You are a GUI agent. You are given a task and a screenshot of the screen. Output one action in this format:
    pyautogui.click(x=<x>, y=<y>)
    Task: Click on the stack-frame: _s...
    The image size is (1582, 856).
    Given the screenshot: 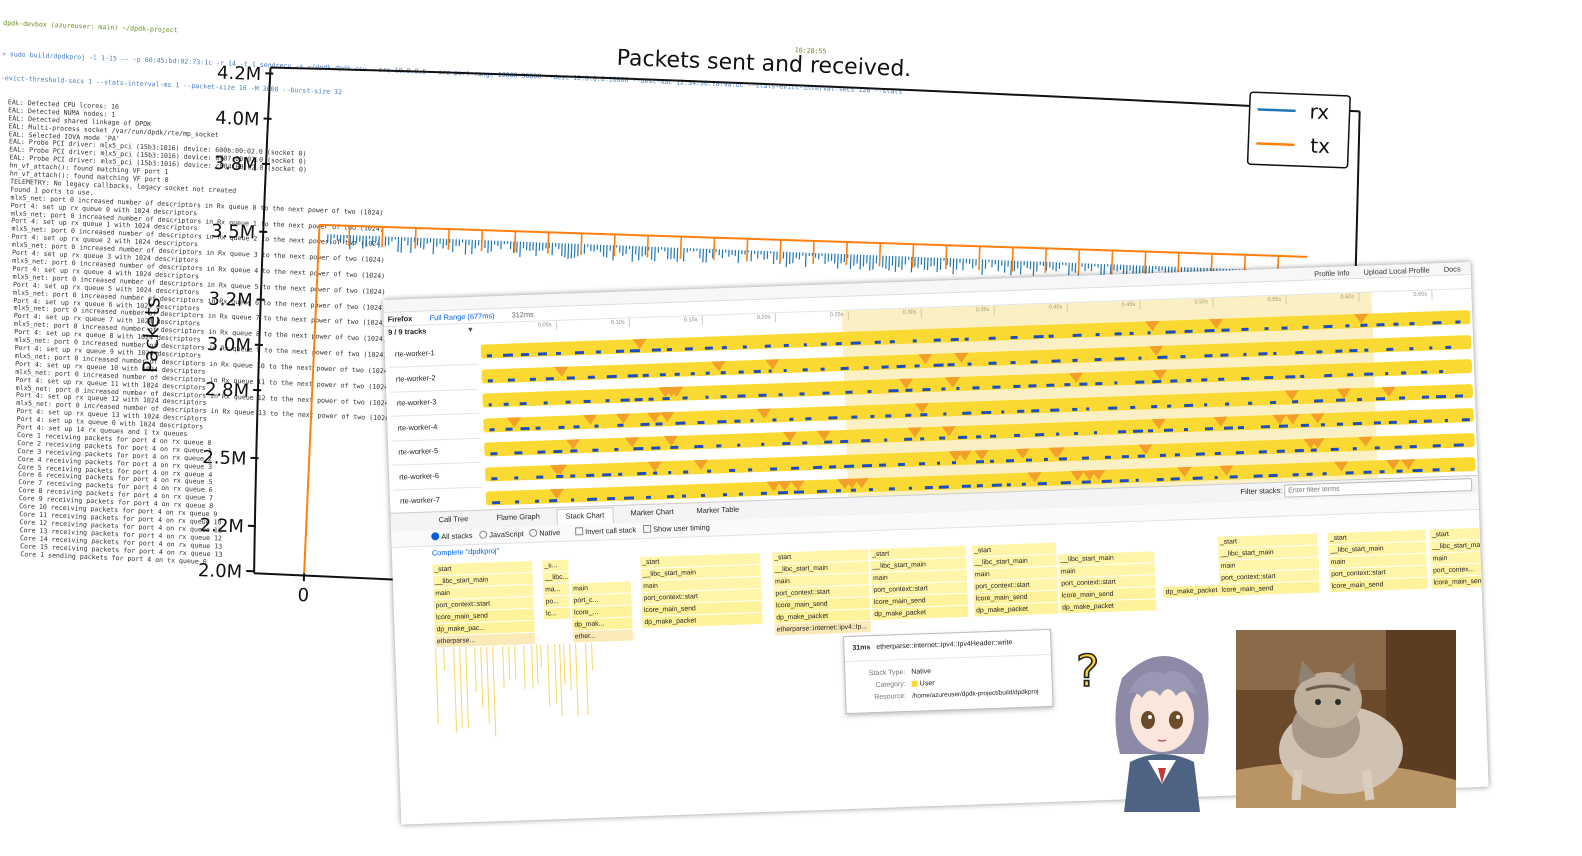 What is the action you would take?
    pyautogui.click(x=555, y=565)
    